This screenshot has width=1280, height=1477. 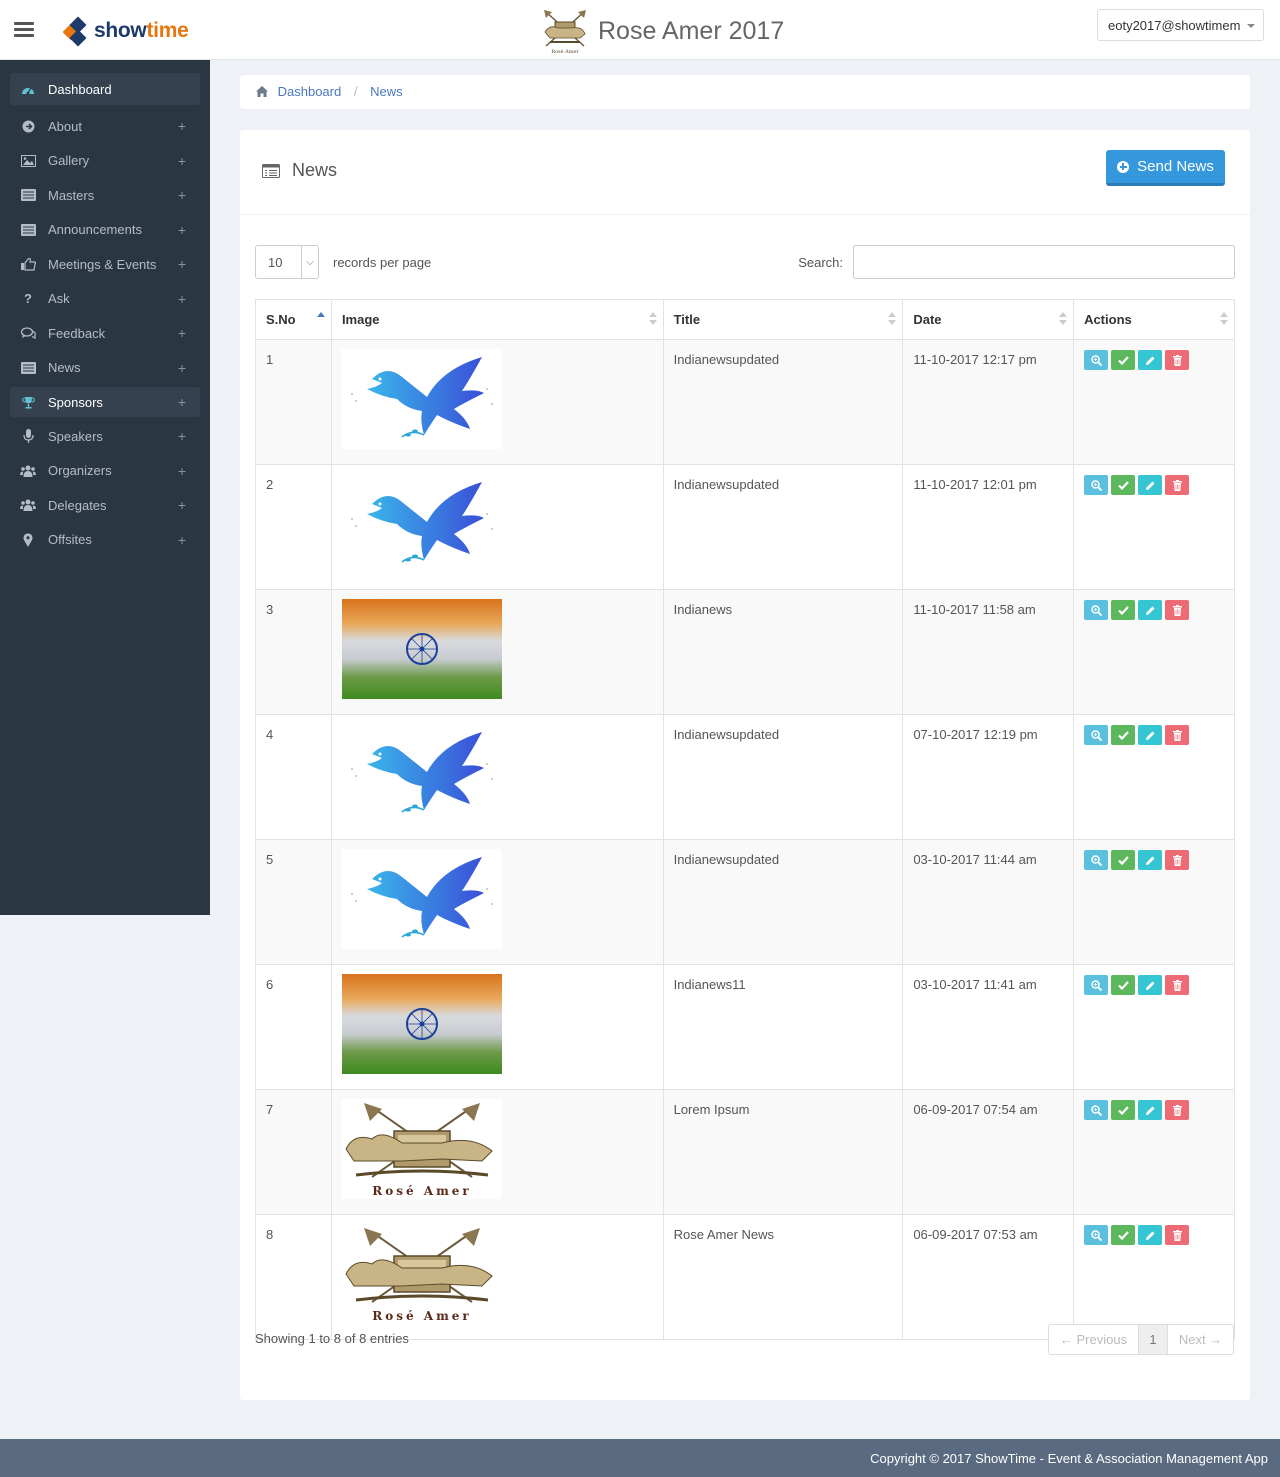 I want to click on sidebar-item-sponsors: Sponsors +, so click(x=105, y=402).